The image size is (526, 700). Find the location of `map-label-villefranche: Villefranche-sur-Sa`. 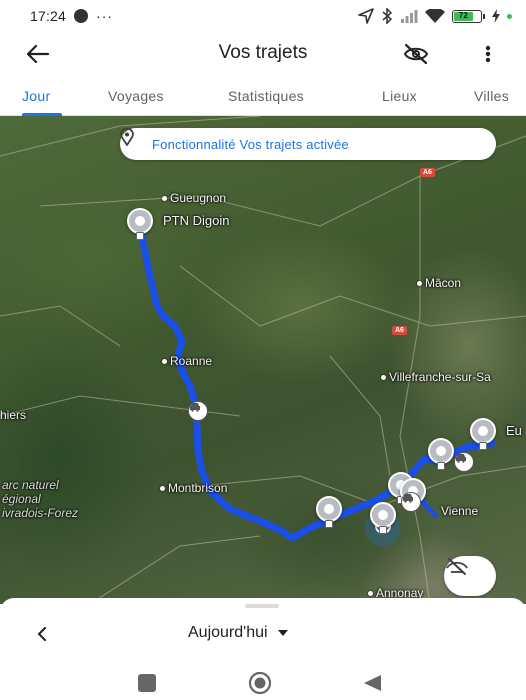

map-label-villefranche: Villefranche-sur-Sa is located at coordinates (436, 377).